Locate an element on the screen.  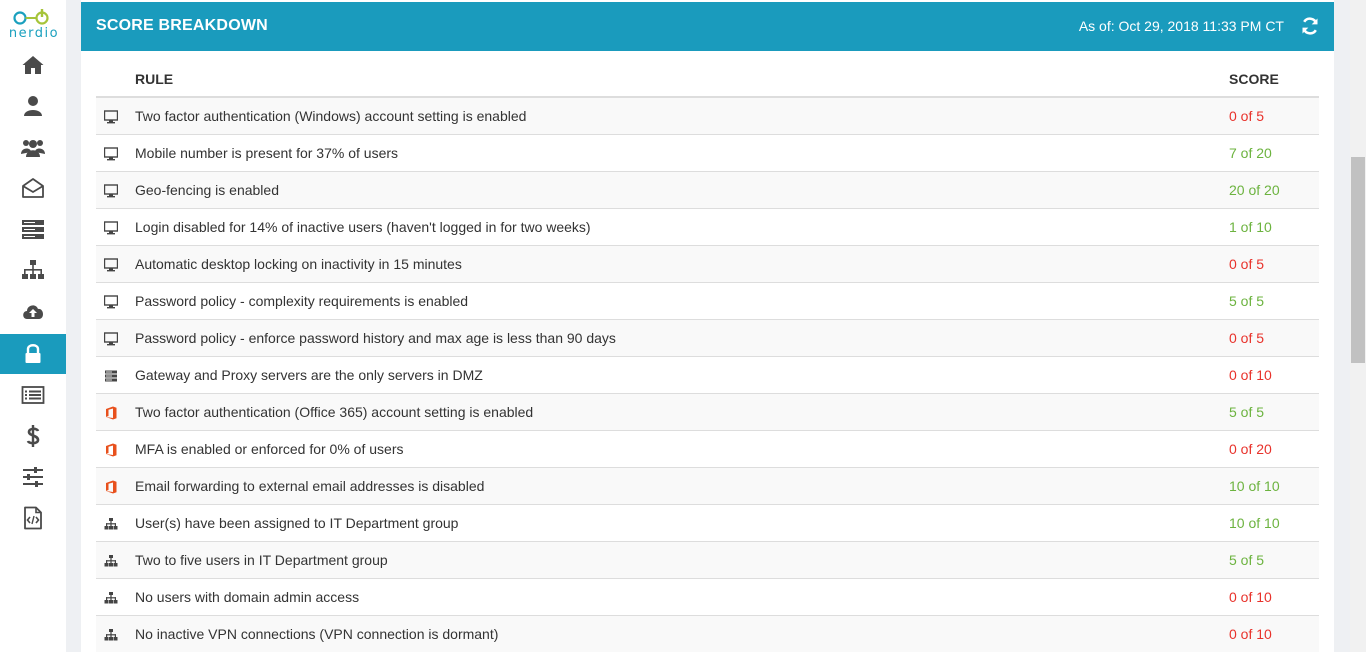
score-value: 1 of 10 is located at coordinates (1250, 227).